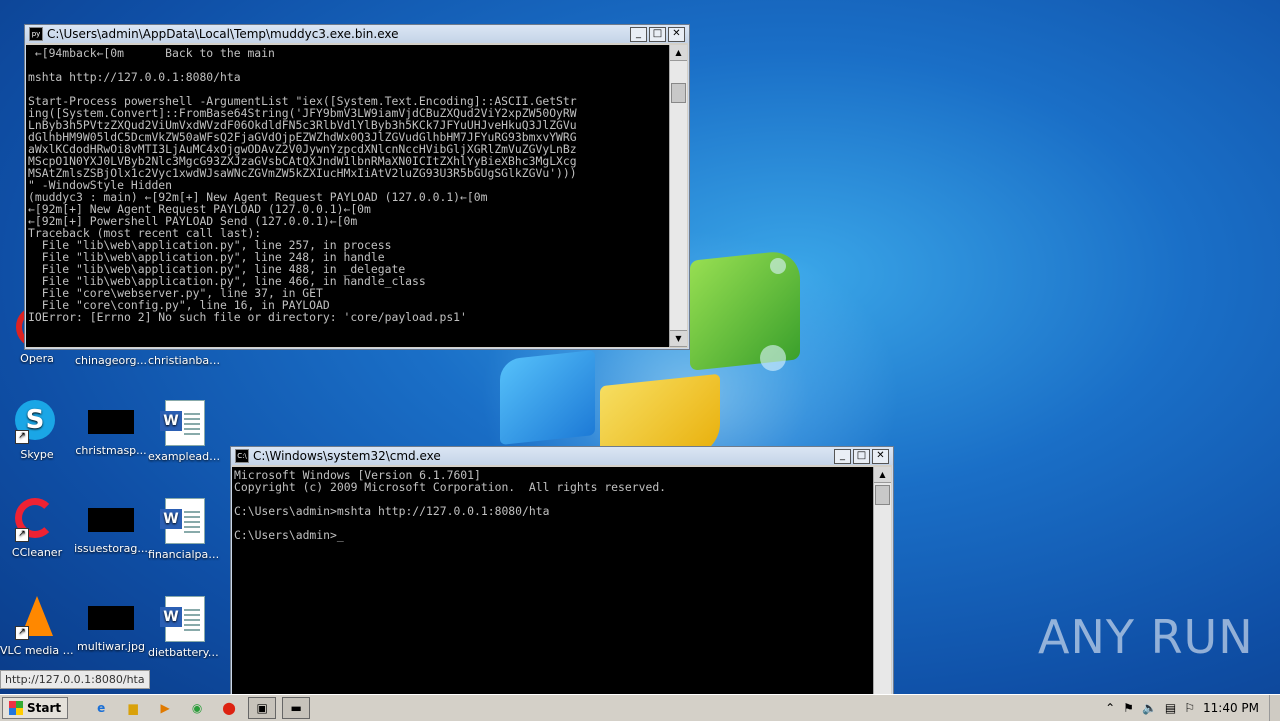 The height and width of the screenshot is (721, 1280). What do you see at coordinates (1149, 708) in the screenshot?
I see `volume-icon: 🔈` at bounding box center [1149, 708].